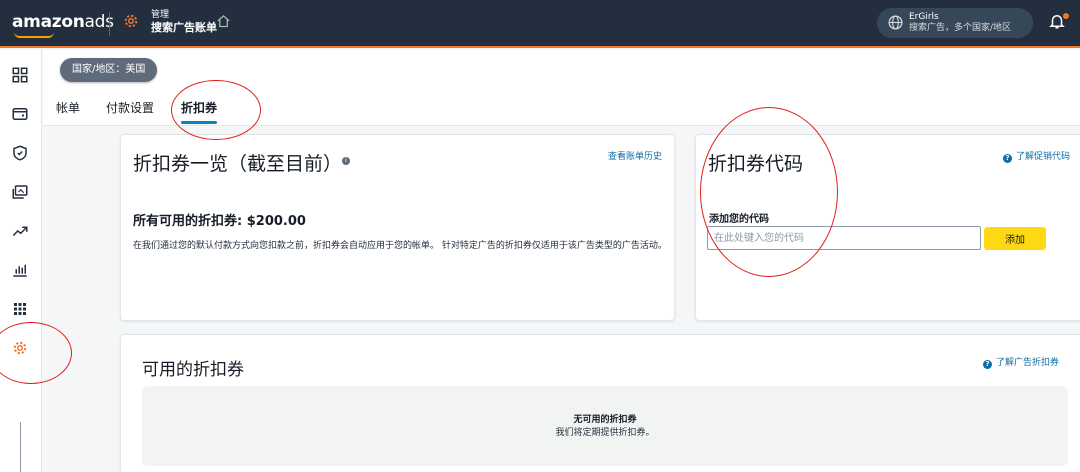 The image size is (1080, 472). What do you see at coordinates (238, 164) in the screenshot?
I see `summary-title: 折扣券一览（截至目前）` at bounding box center [238, 164].